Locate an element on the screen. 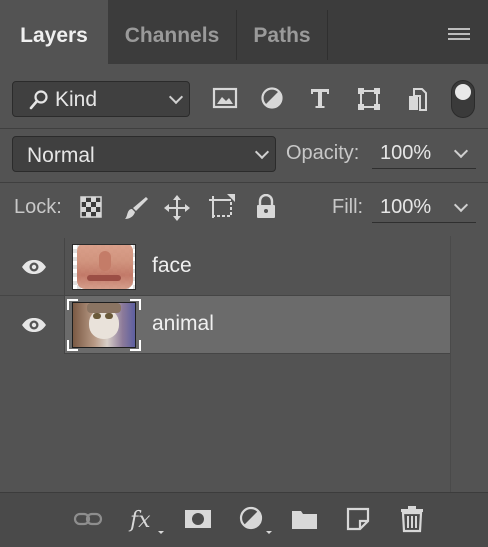 This screenshot has width=488, height=547. trash-icon is located at coordinates (412, 519).